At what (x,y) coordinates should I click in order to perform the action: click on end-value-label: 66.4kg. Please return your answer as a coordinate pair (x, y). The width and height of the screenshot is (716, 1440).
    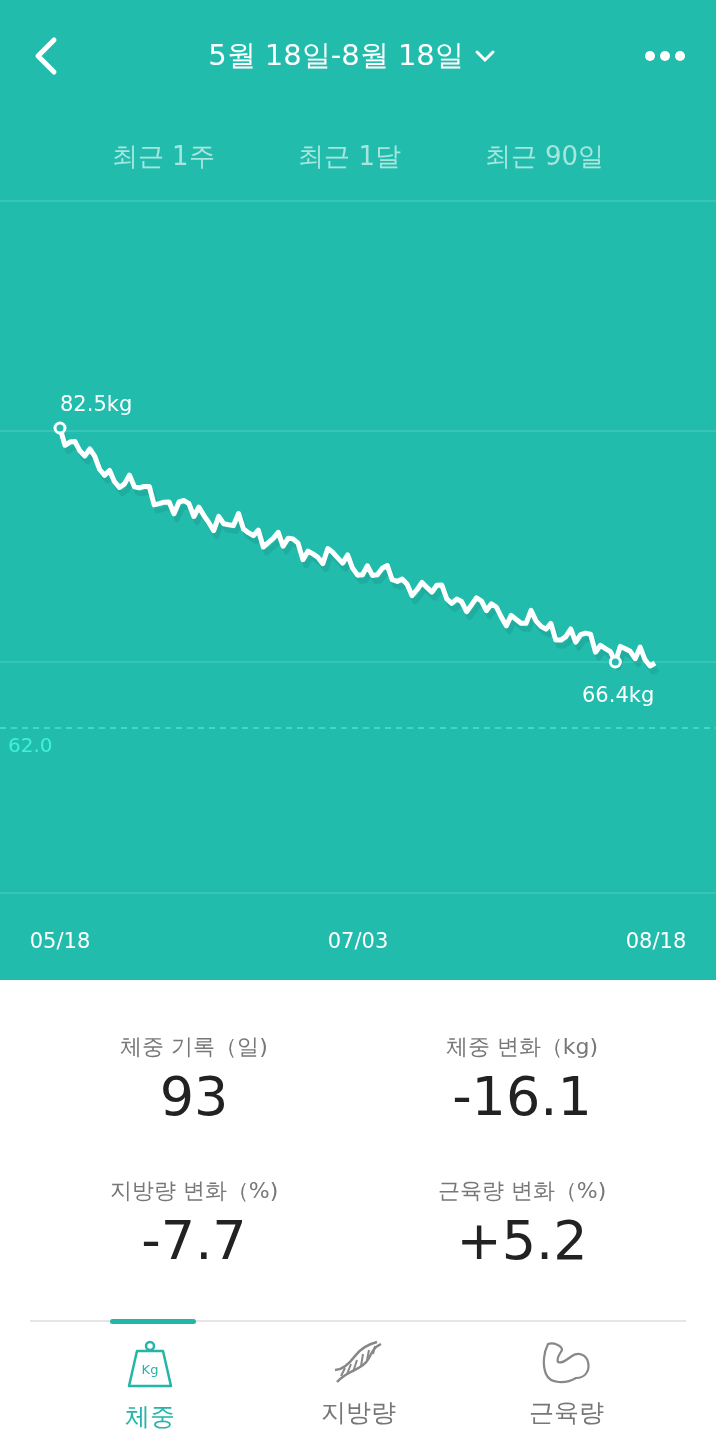
    Looking at the image, I should click on (618, 695).